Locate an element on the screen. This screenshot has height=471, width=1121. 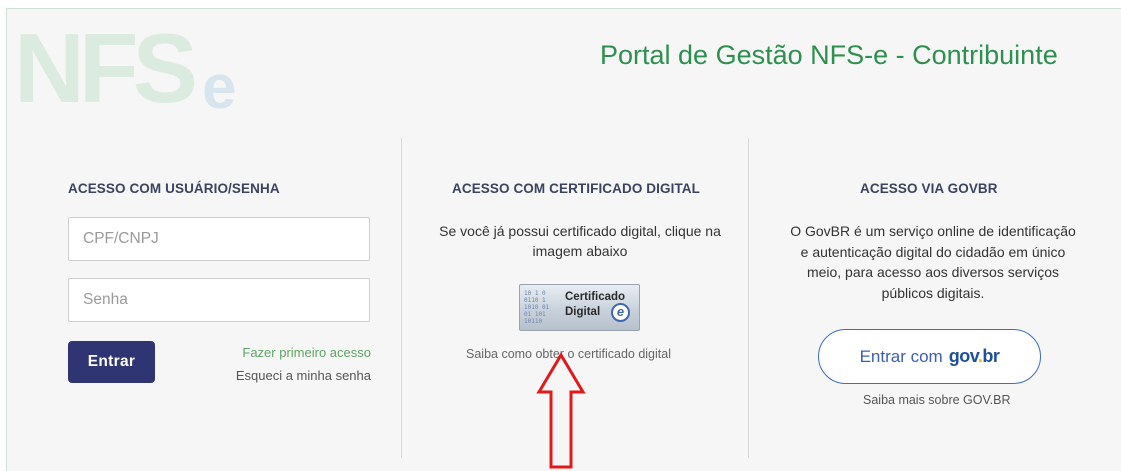
svg-text: e is located at coordinates (219, 83).